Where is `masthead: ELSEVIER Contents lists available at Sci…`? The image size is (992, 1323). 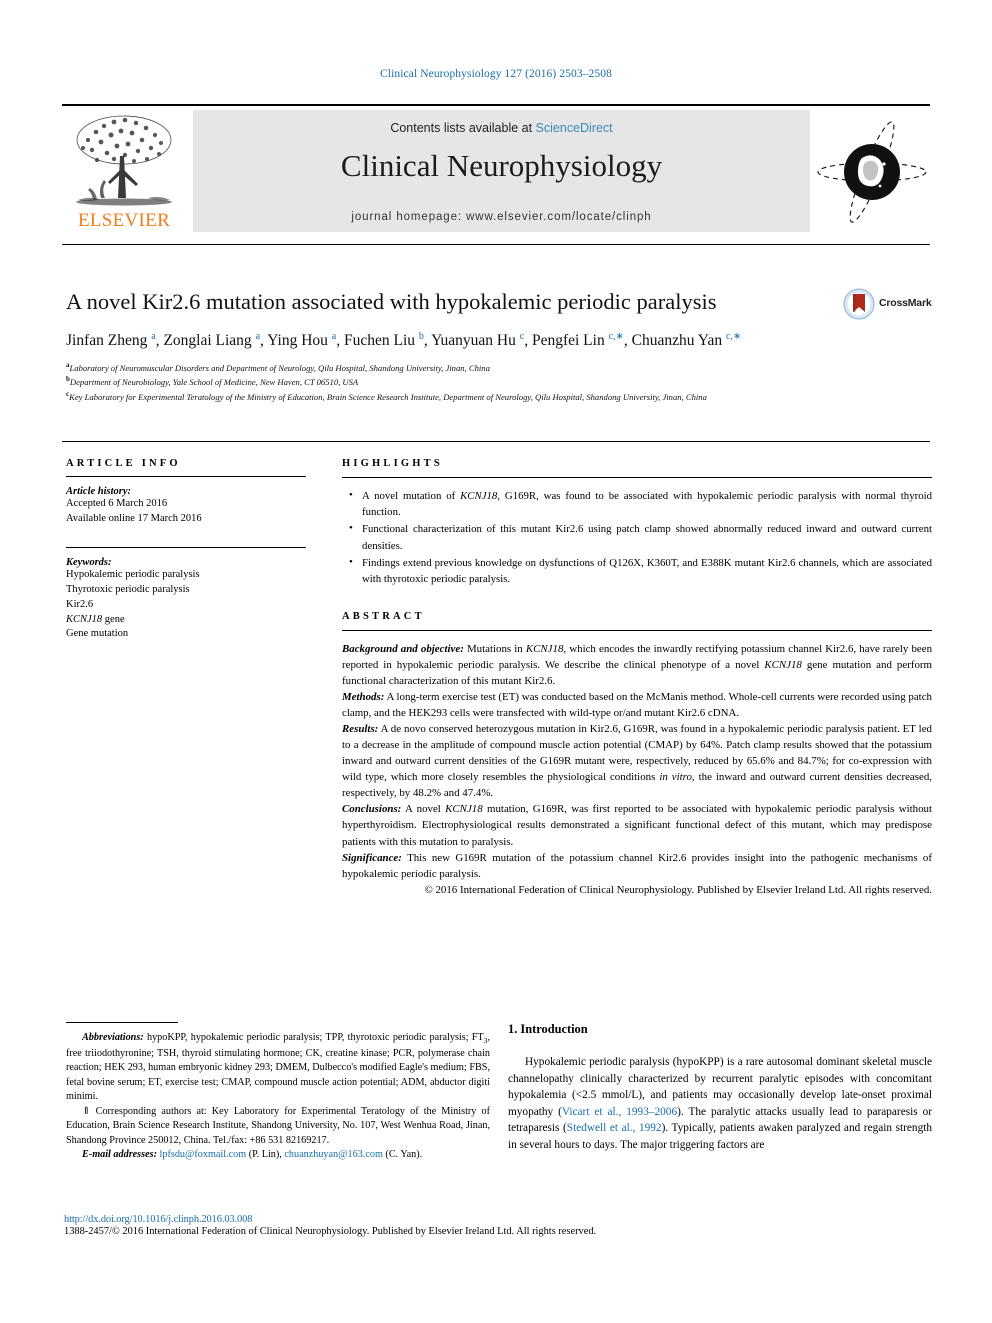
masthead: ELSEVIER Contents lists available at Sci… is located at coordinates (496, 171).